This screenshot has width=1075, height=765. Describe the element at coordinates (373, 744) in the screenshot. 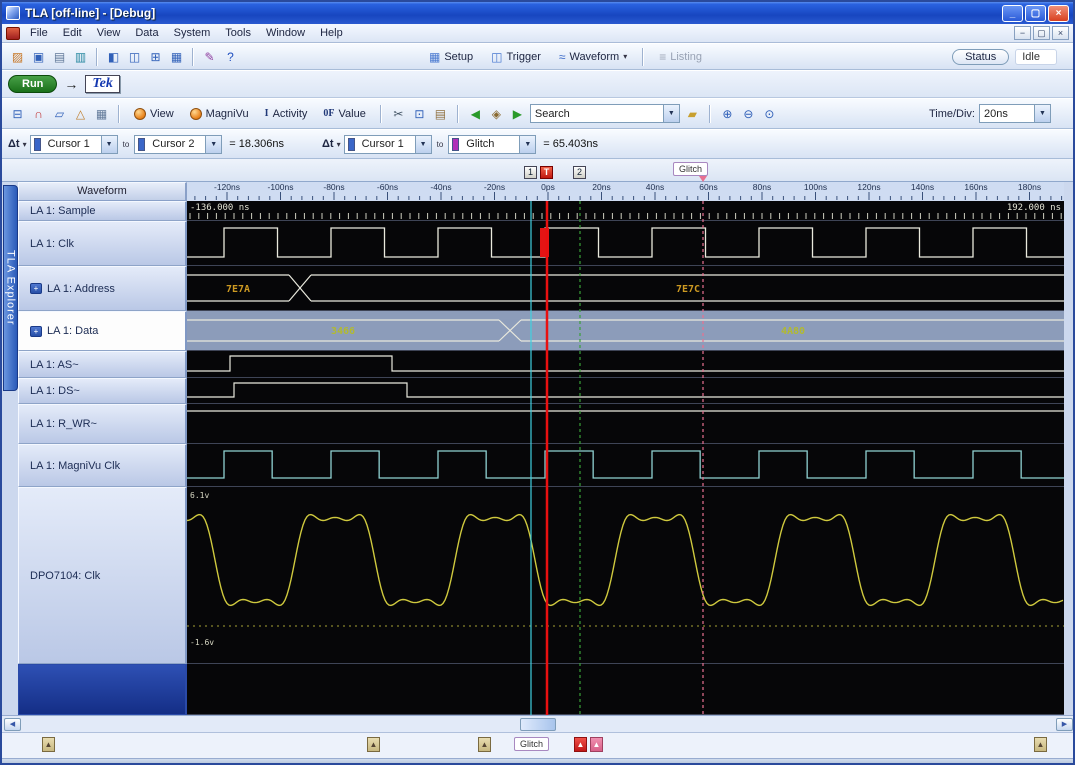

I see `bottom-marker-2: ▲` at that location.